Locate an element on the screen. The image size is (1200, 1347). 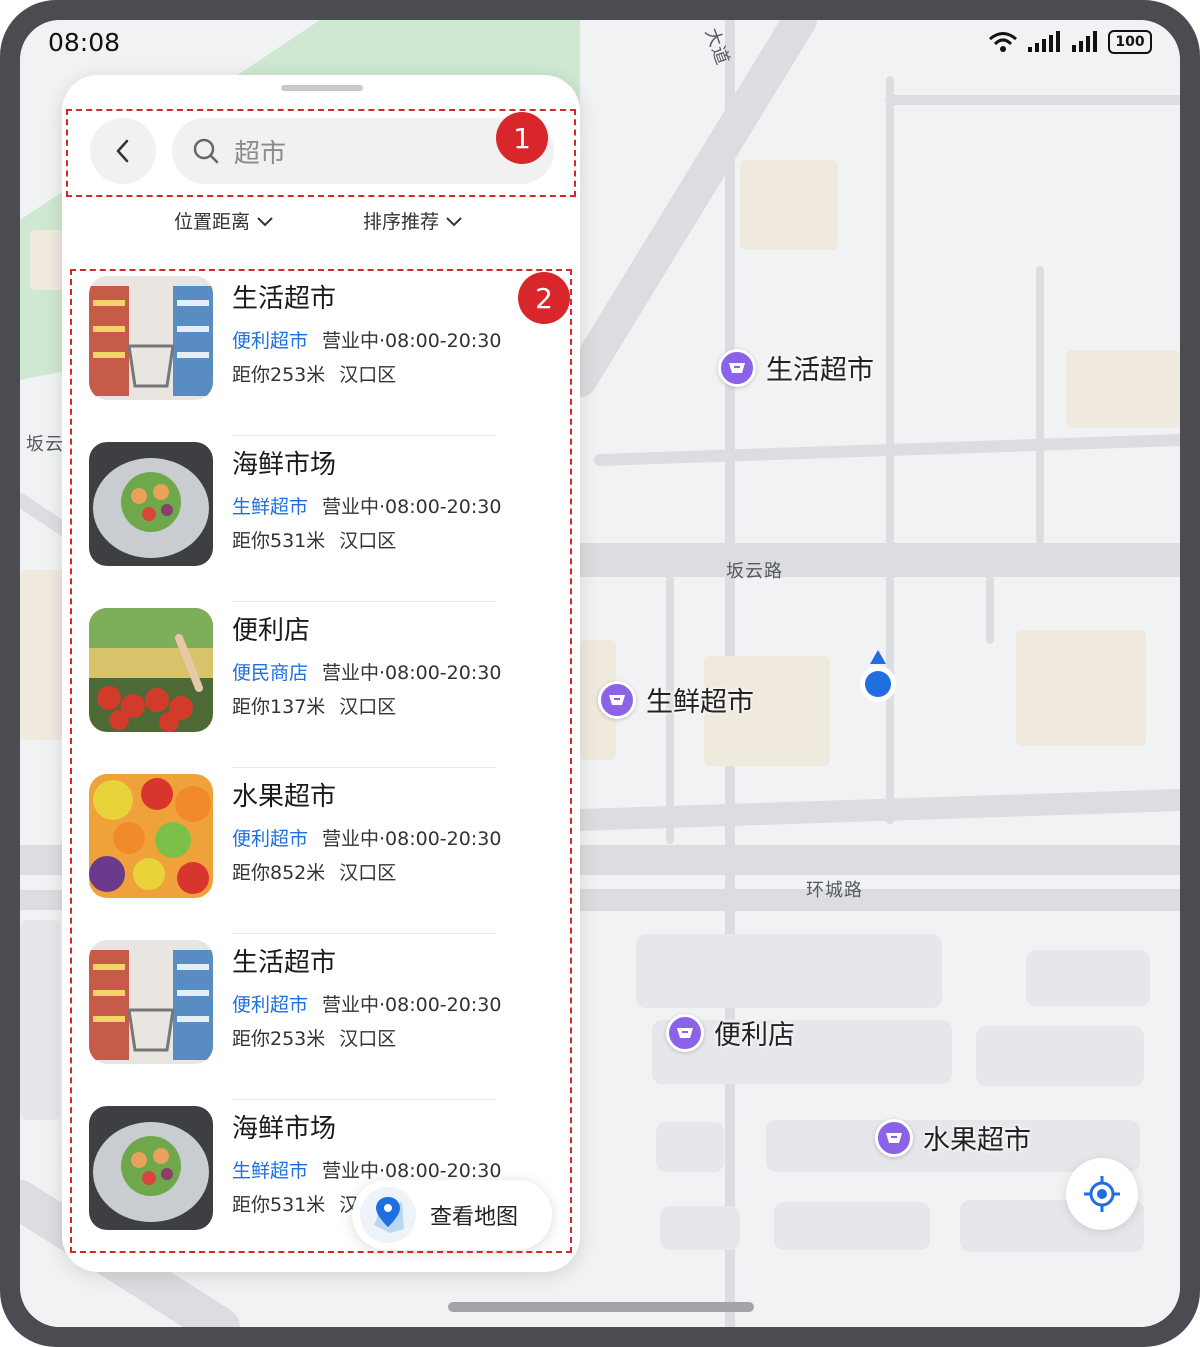
annotation-box is located at coordinates (321, 153).